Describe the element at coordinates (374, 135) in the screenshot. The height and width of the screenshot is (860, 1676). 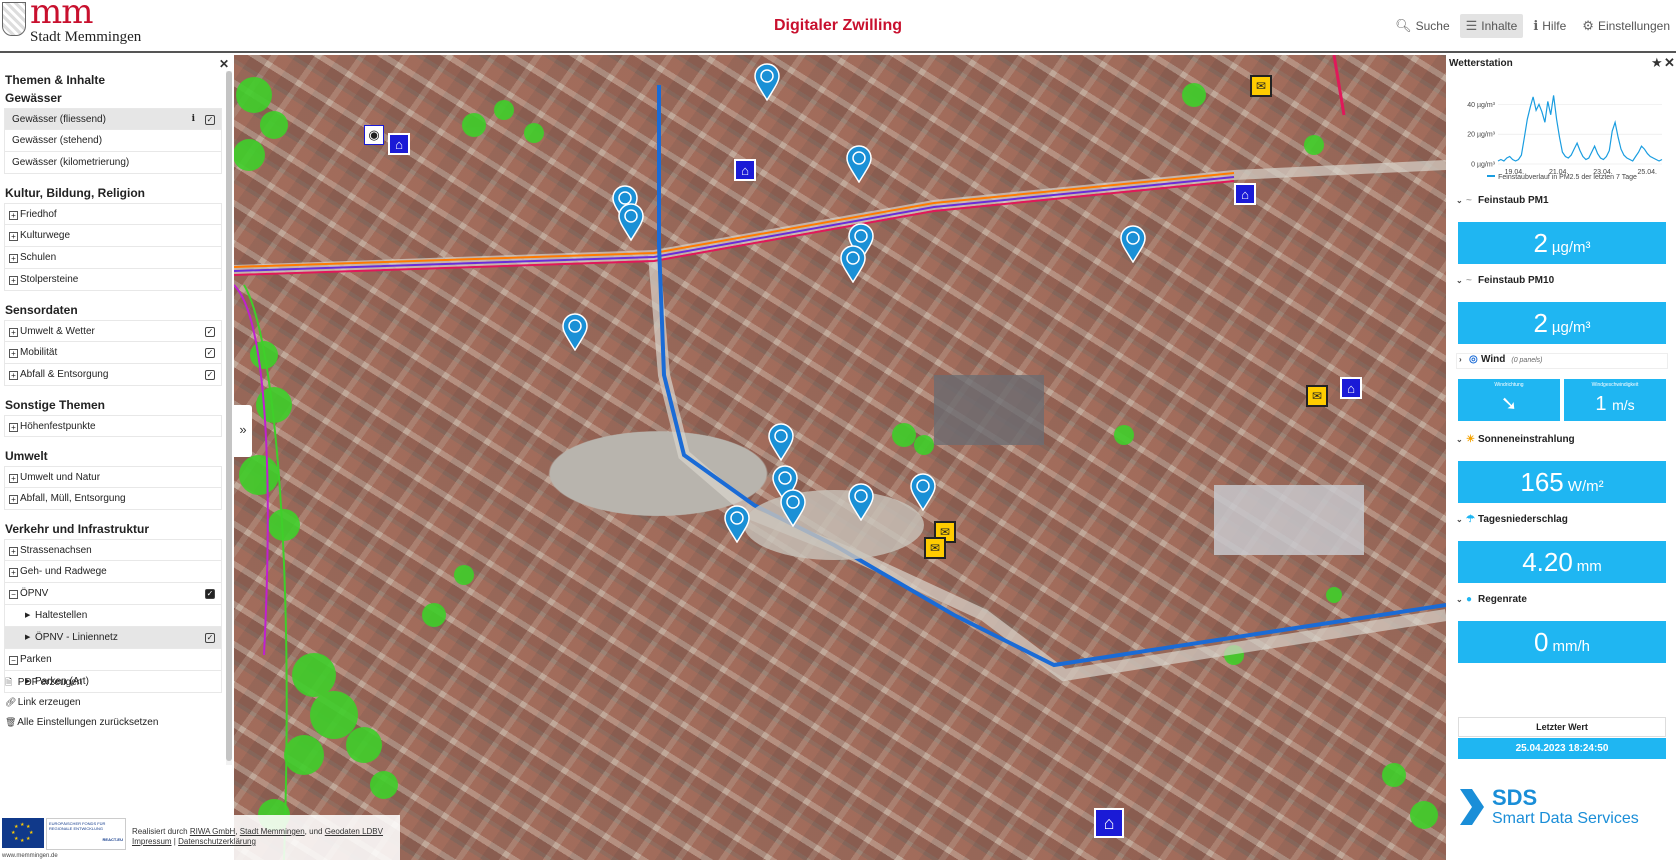
I see `poi-marker-icon: ◉` at that location.